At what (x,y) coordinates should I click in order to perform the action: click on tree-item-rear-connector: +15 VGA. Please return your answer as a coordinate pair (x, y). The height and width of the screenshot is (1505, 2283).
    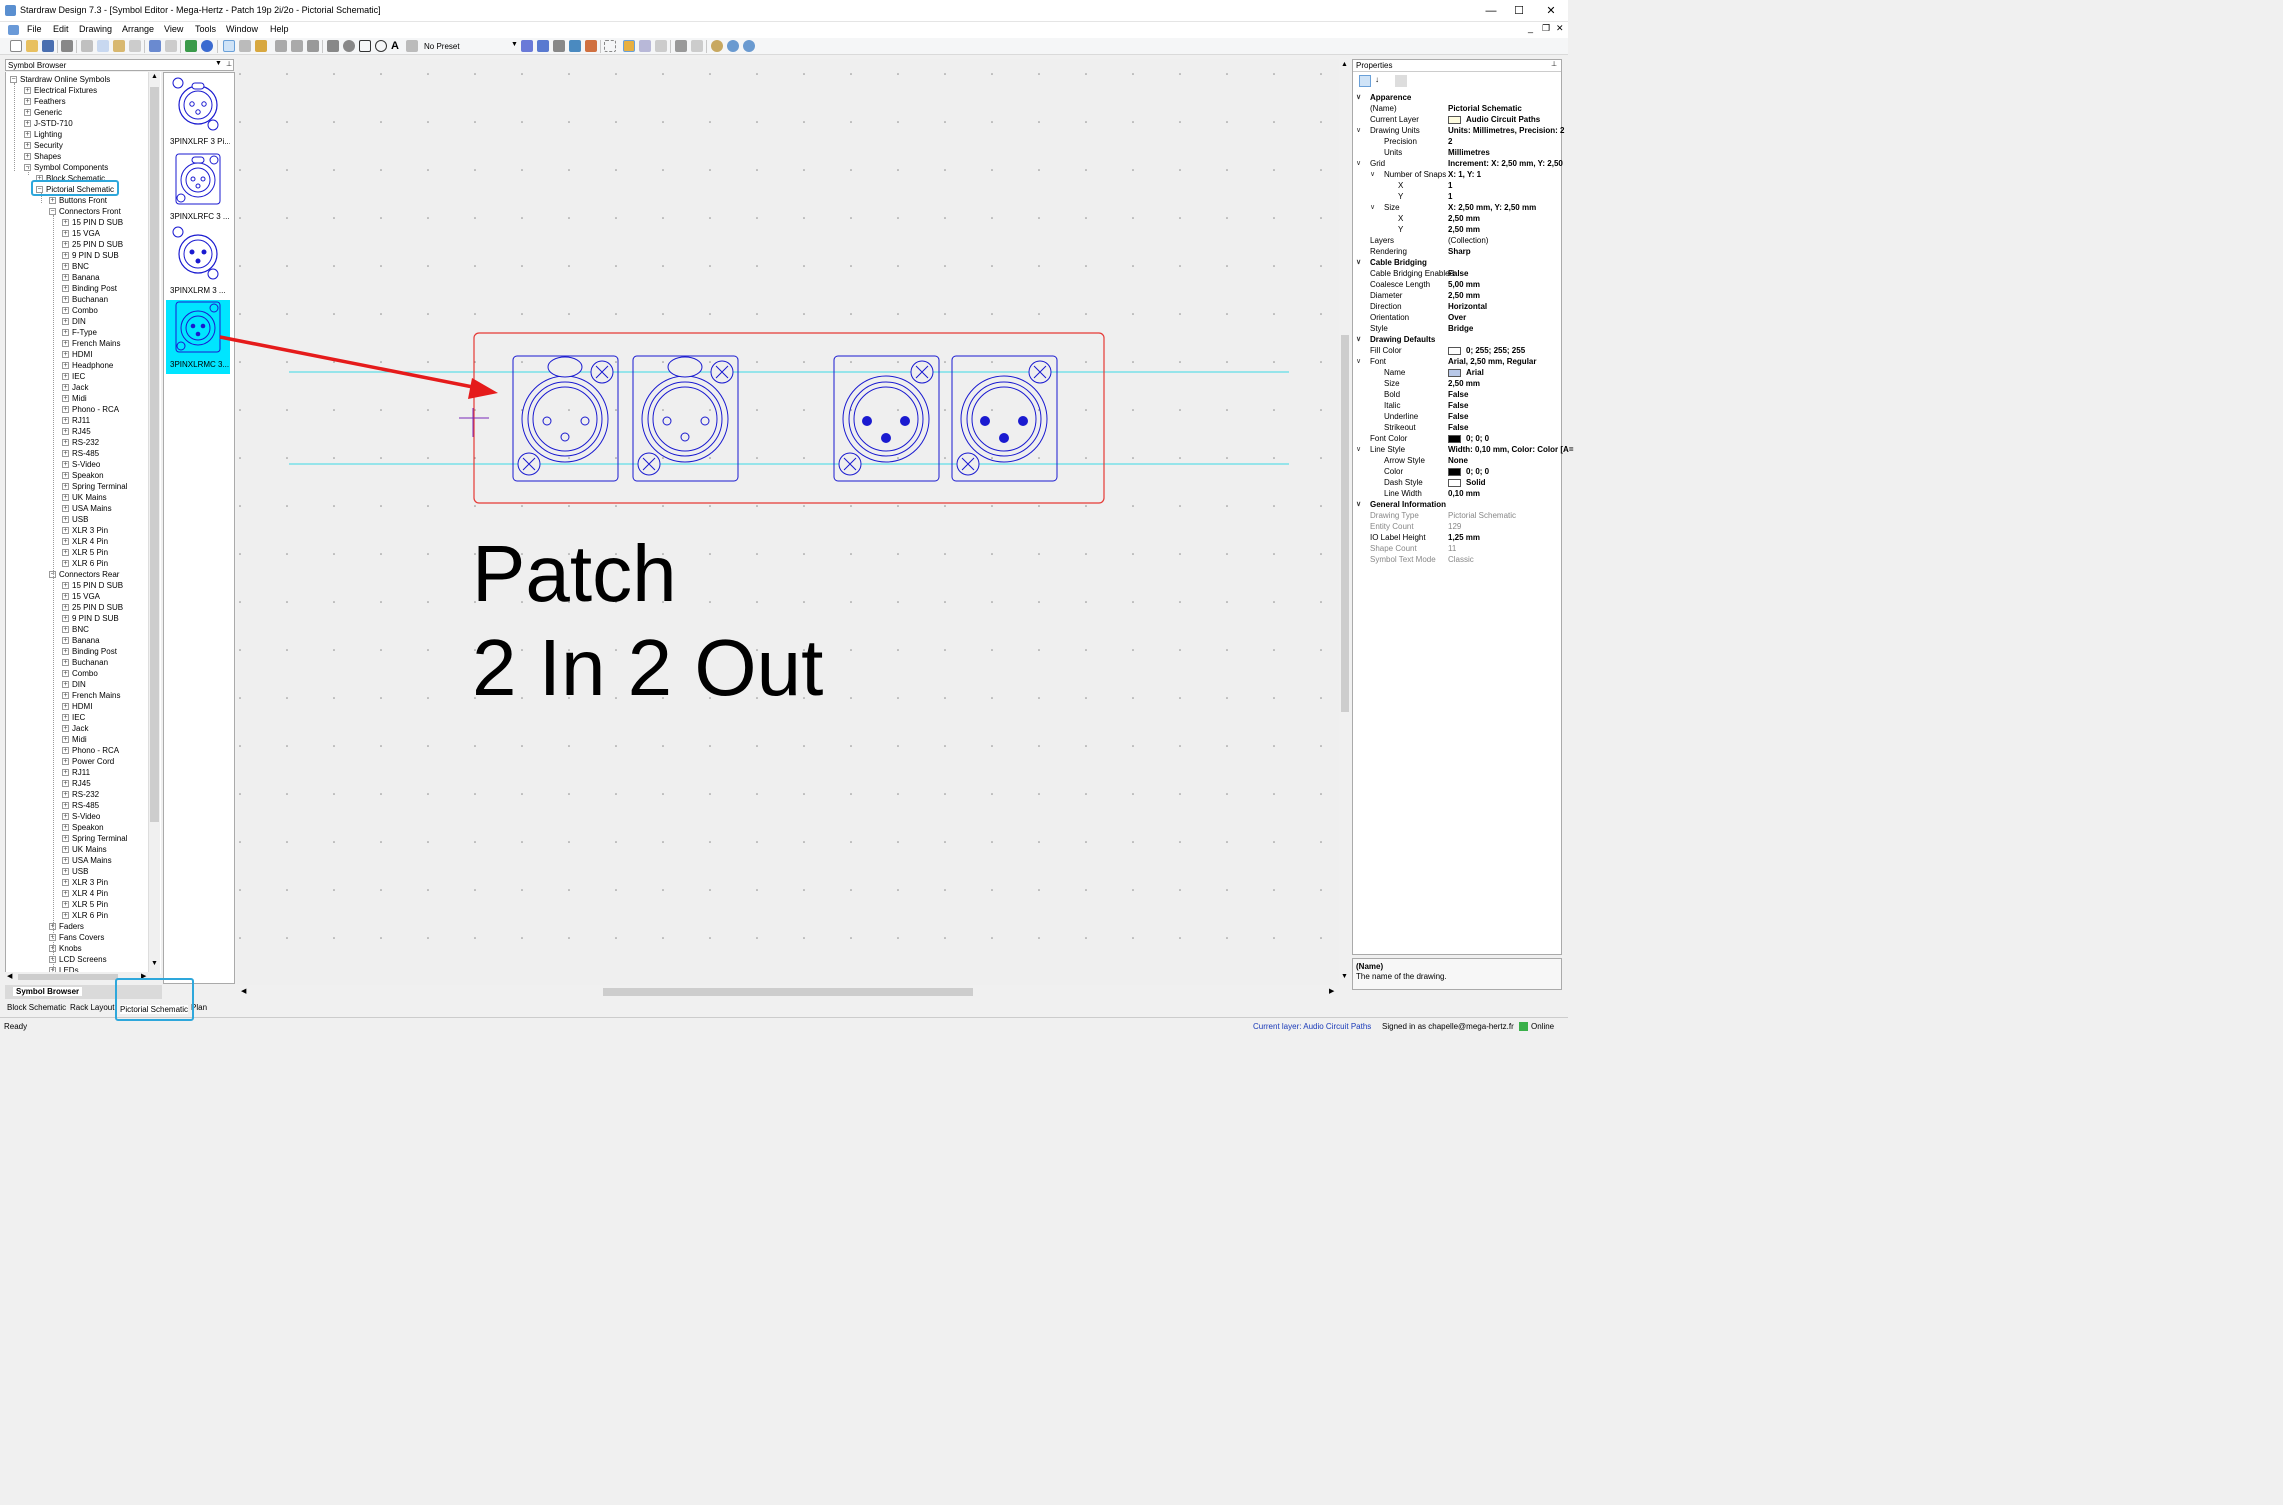
    Looking at the image, I should click on (81, 596).